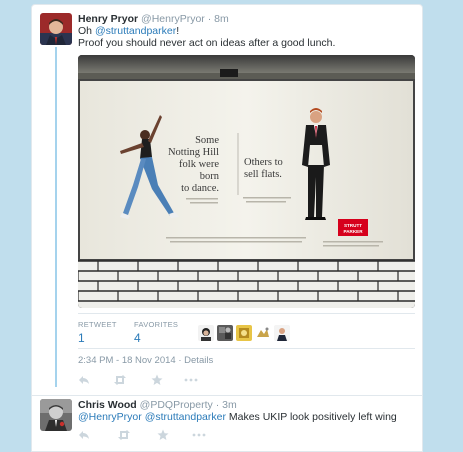 The width and height of the screenshot is (463, 452). Describe the element at coordinates (227, 395) in the screenshot. I see `reply-divider` at that location.